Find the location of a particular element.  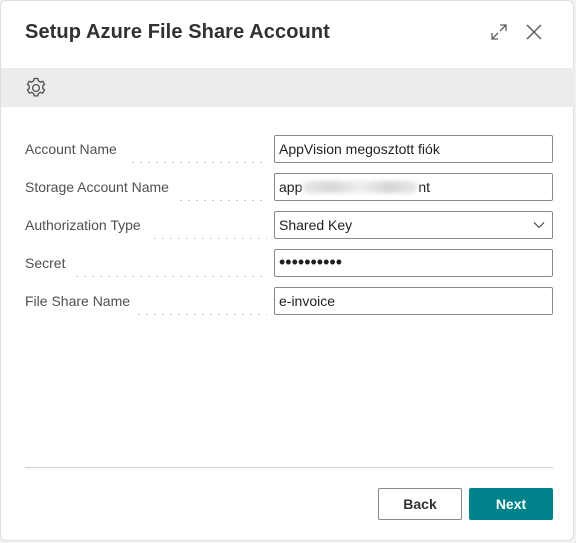

form-row-storage-account-name: Storage Account Name app nt is located at coordinates (289, 192).